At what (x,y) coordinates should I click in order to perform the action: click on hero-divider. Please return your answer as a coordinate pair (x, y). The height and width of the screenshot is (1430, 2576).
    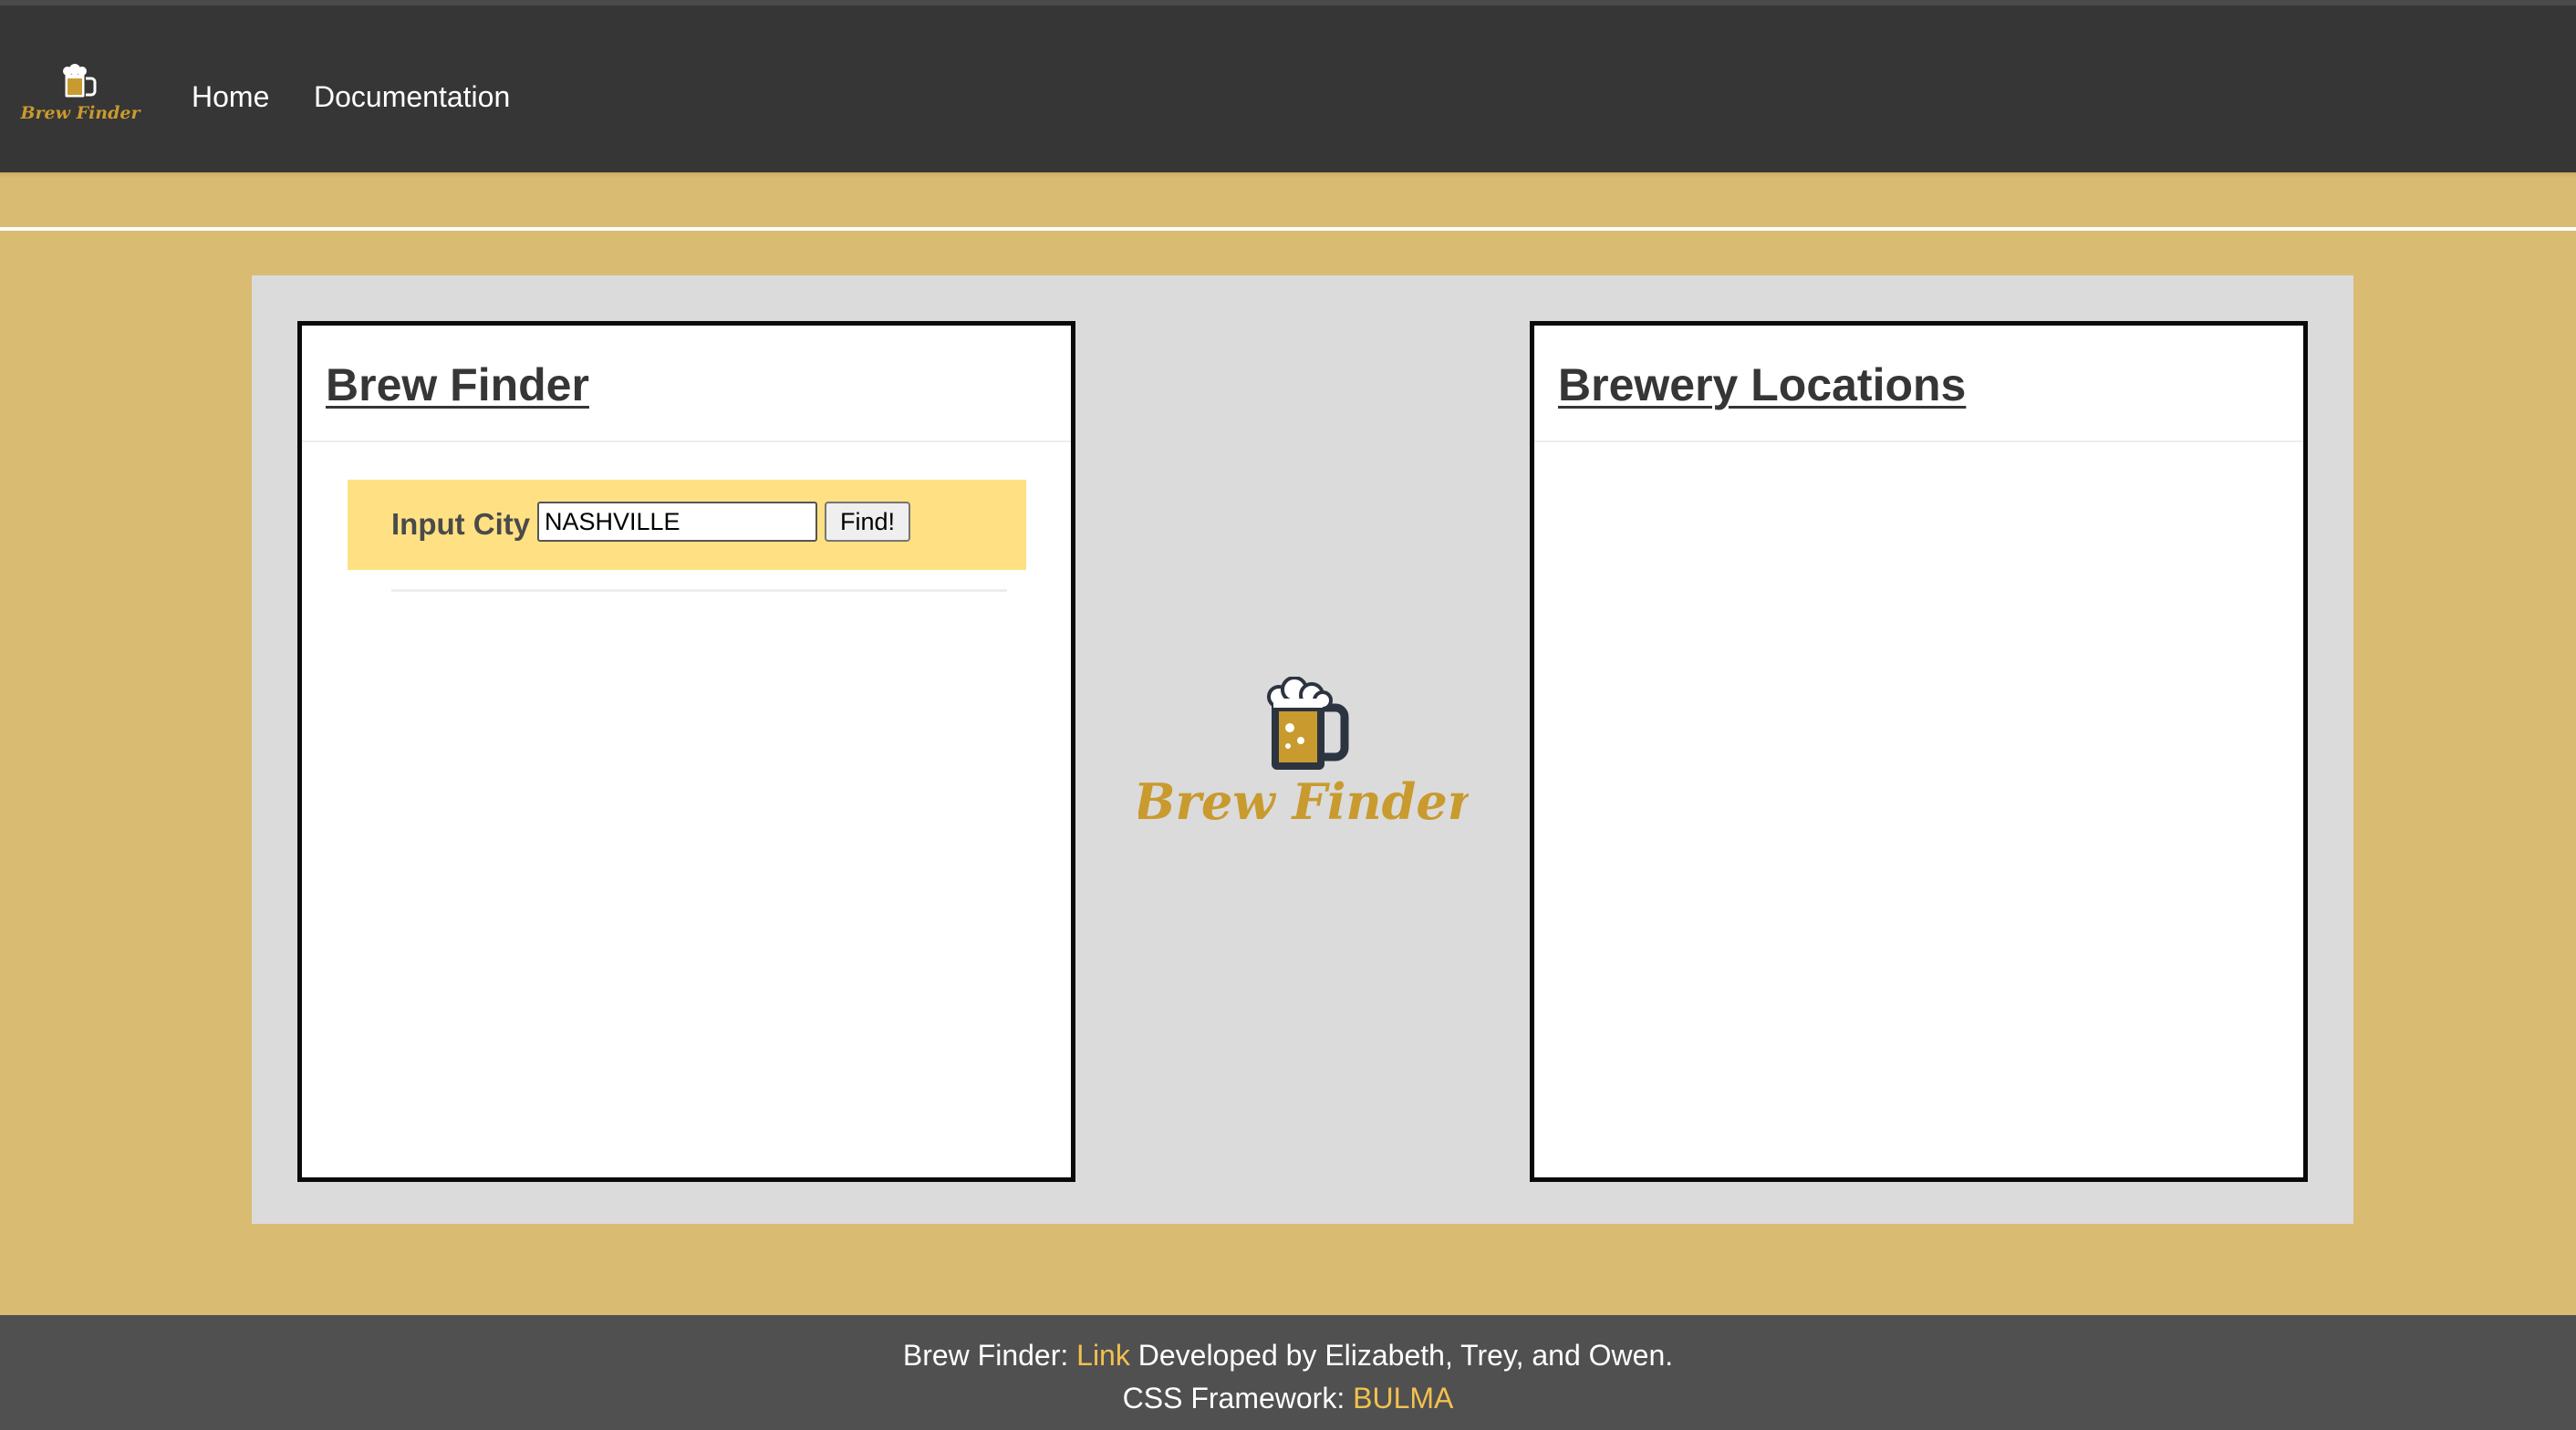
    Looking at the image, I should click on (1288, 229).